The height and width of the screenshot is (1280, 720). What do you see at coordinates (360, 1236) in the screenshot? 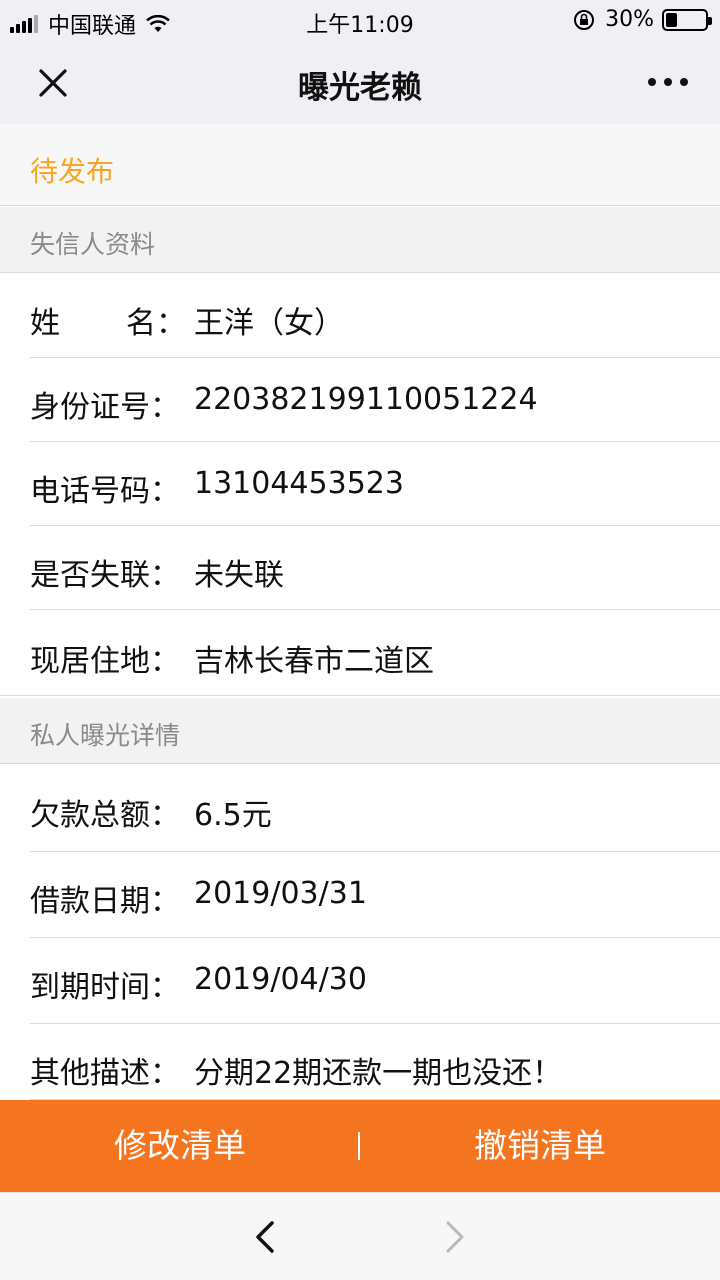
I see `browser-bottom-nav` at bounding box center [360, 1236].